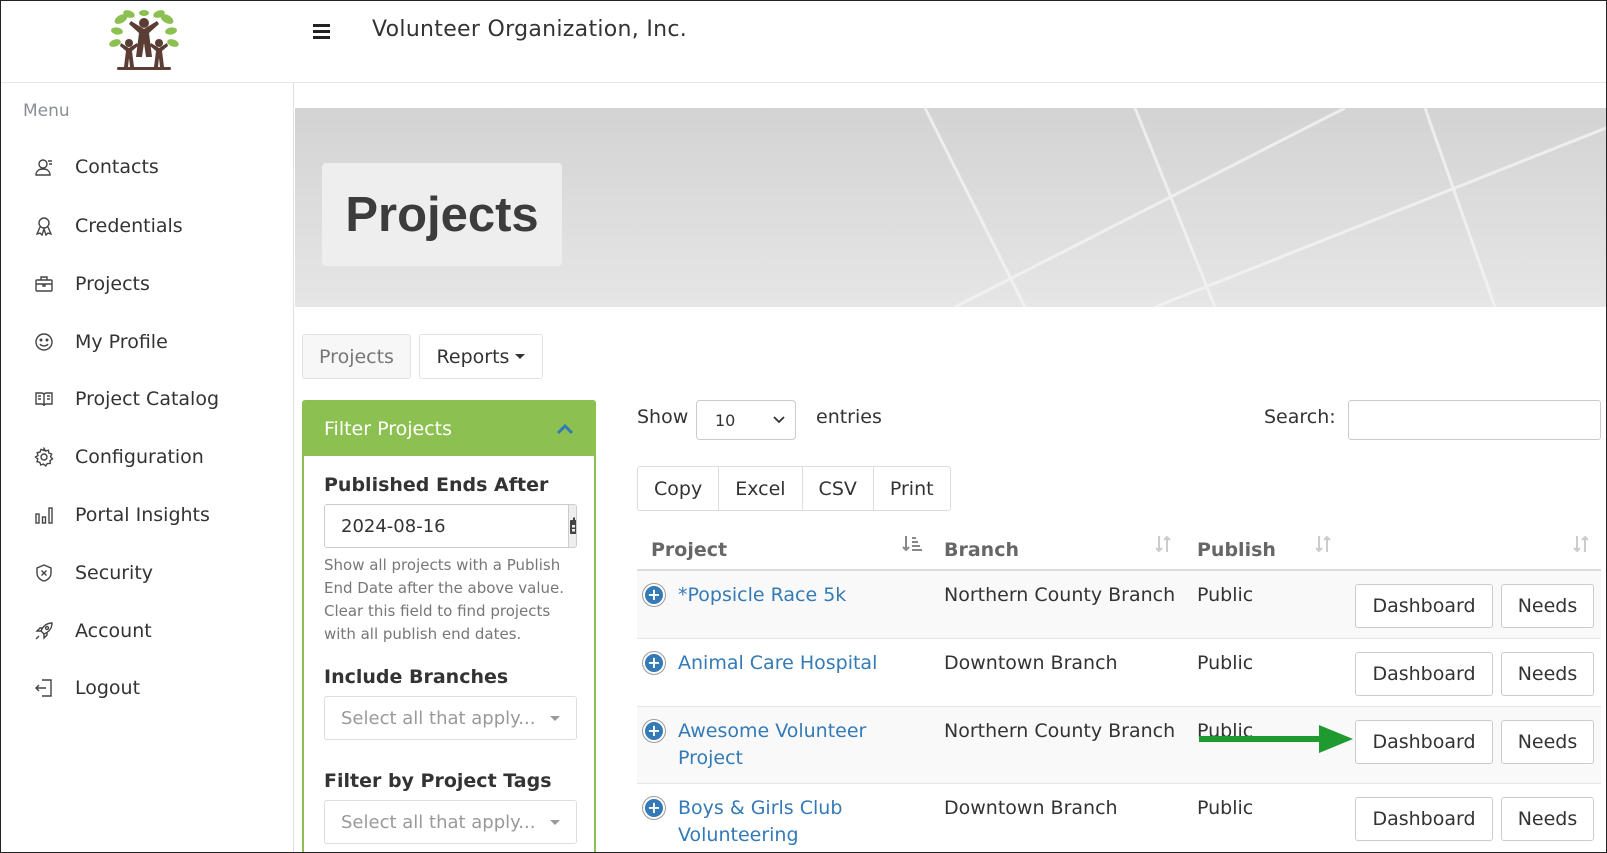 The height and width of the screenshot is (853, 1607). Describe the element at coordinates (760, 822) in the screenshot. I see `project-link: Boys & Girls Club Volunteering` at that location.